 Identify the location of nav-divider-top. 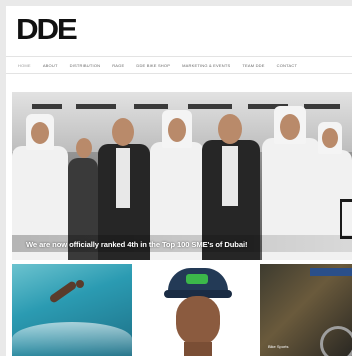
(179, 56).